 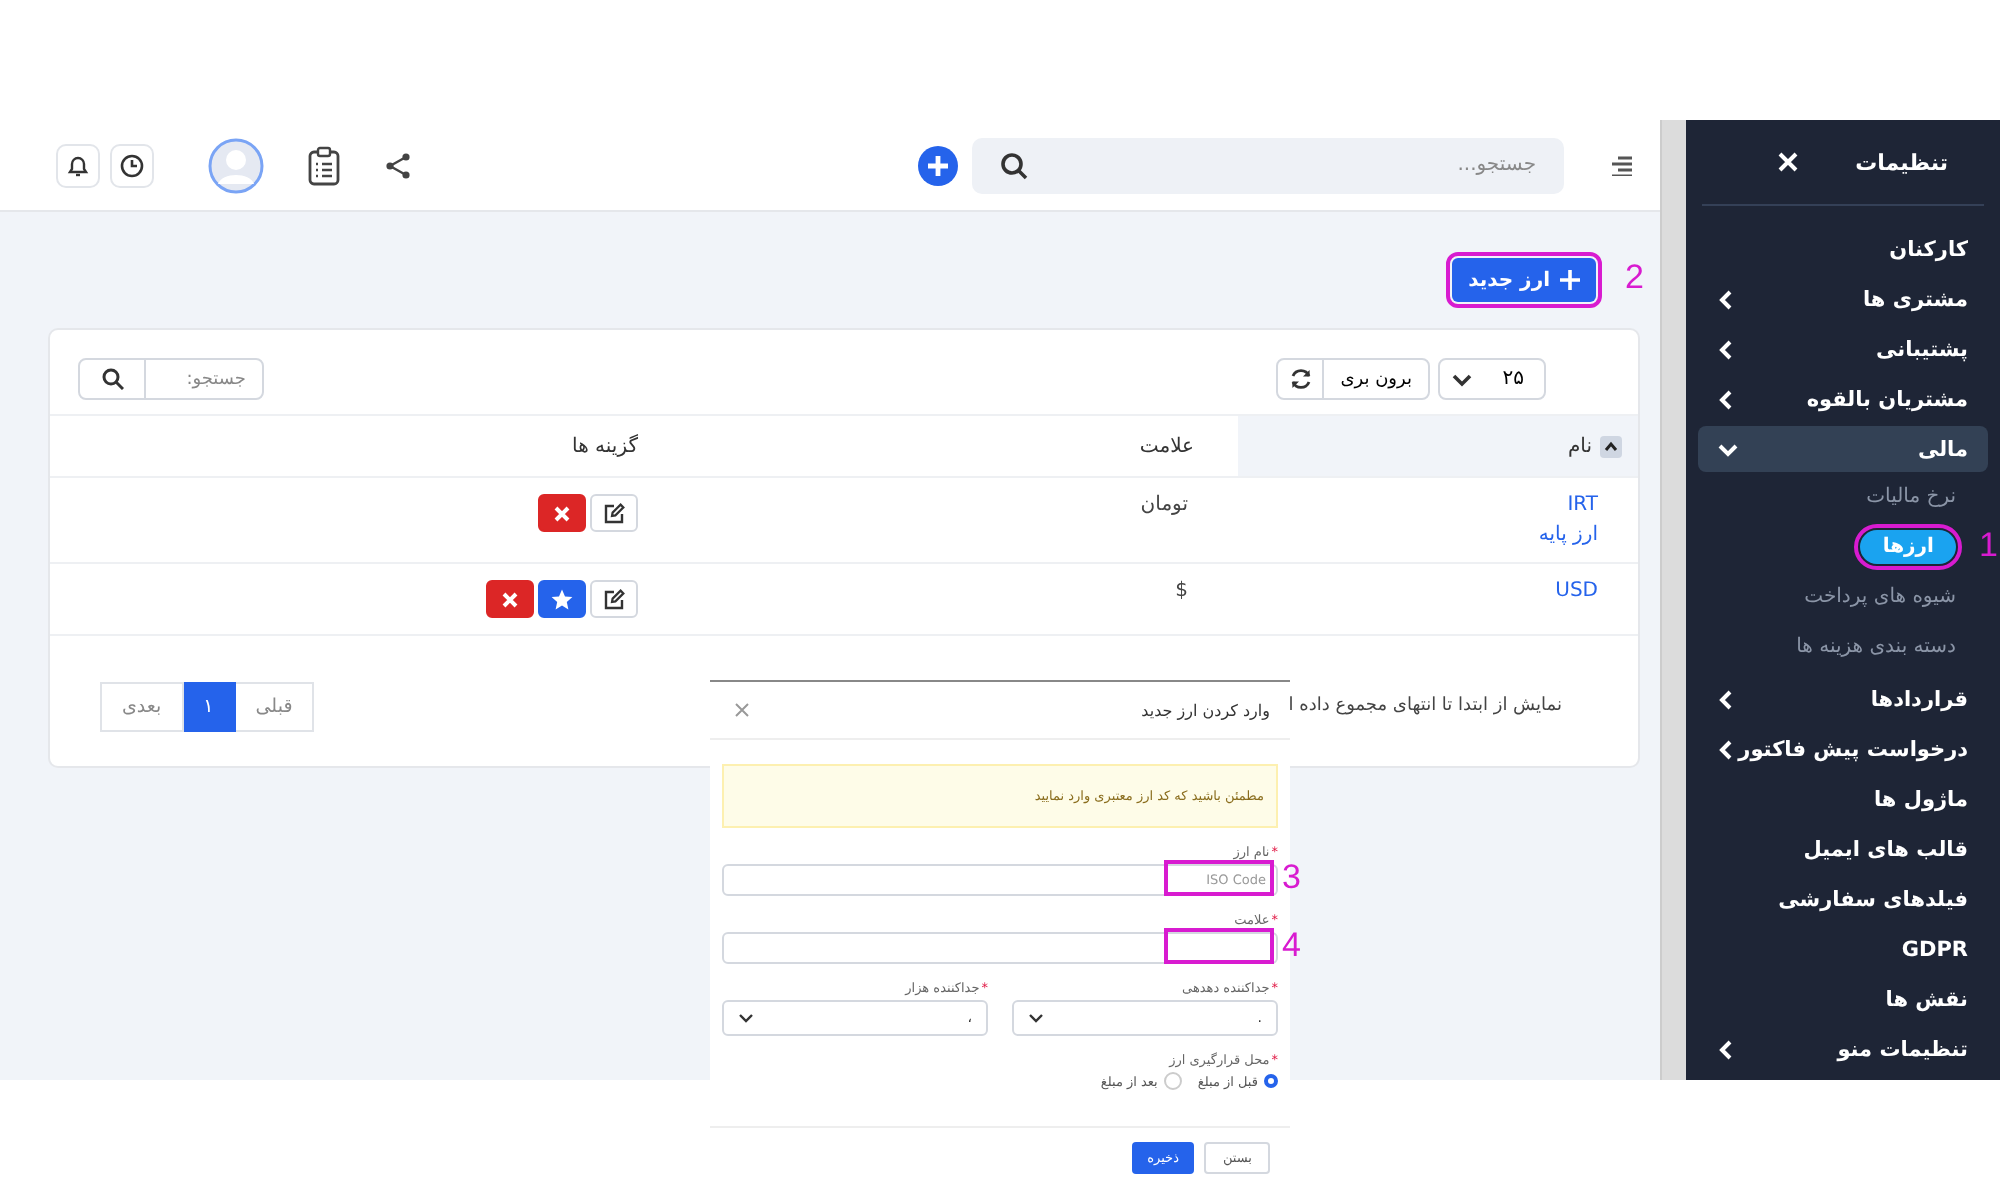 I want to click on refresh-button, so click(x=1300, y=379).